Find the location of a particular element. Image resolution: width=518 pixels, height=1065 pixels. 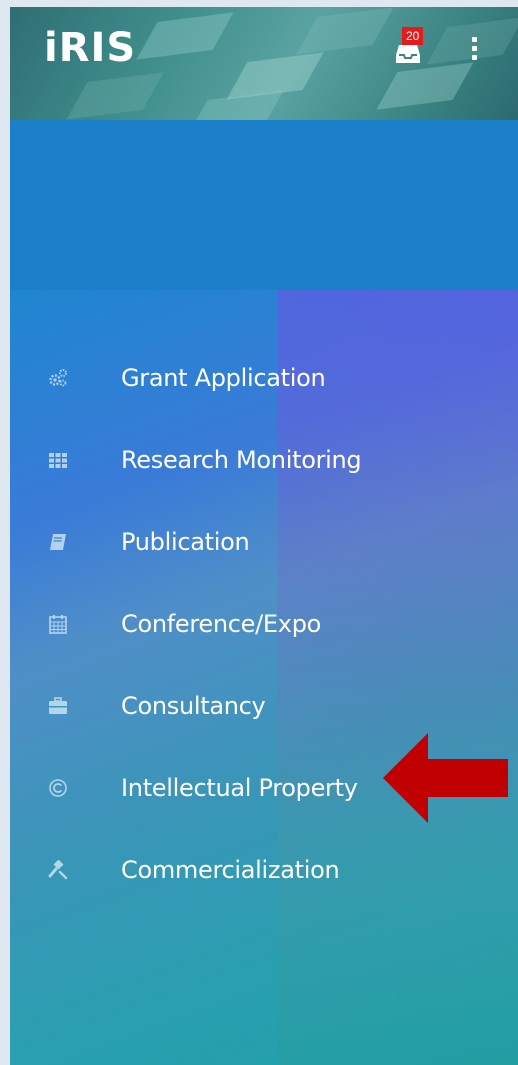

sidebar-item-label: Conference/Expo is located at coordinates (221, 624).